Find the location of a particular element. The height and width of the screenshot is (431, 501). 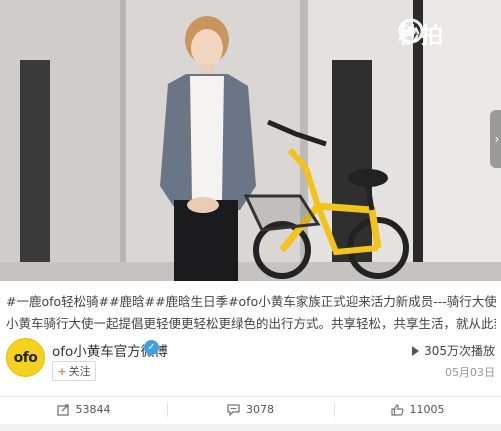

follow-button: + 关注 is located at coordinates (74, 371).